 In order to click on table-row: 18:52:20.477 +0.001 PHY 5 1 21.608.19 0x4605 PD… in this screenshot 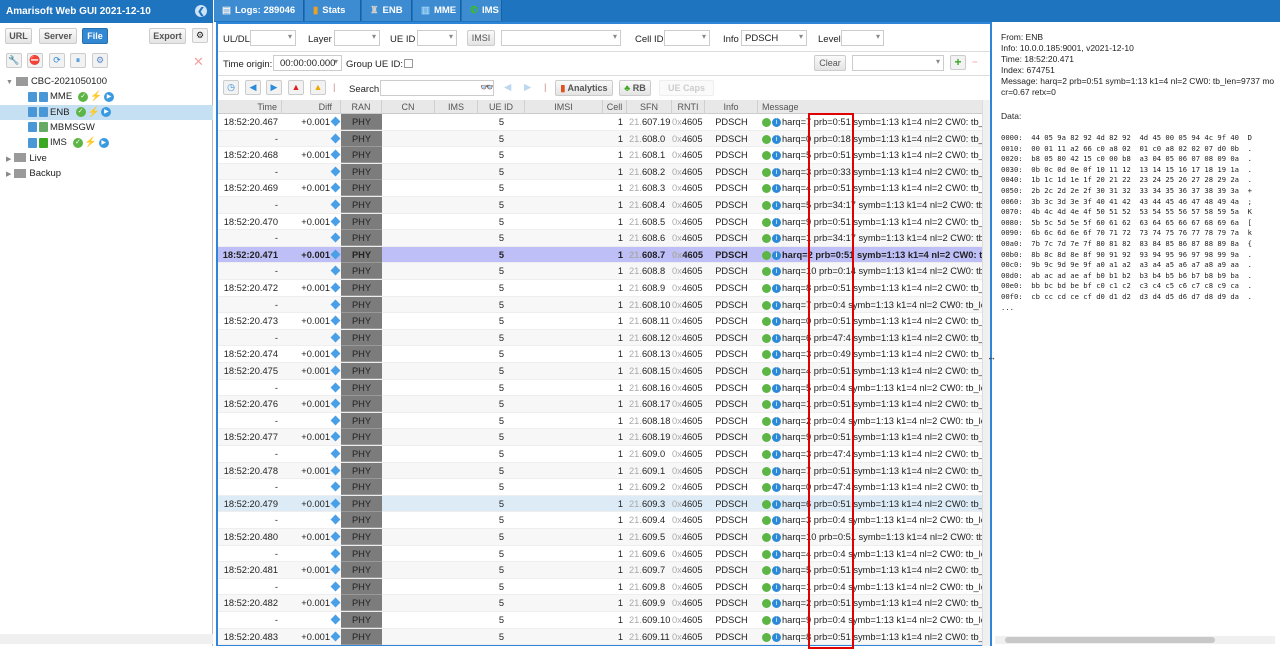, I will do `click(601, 437)`.